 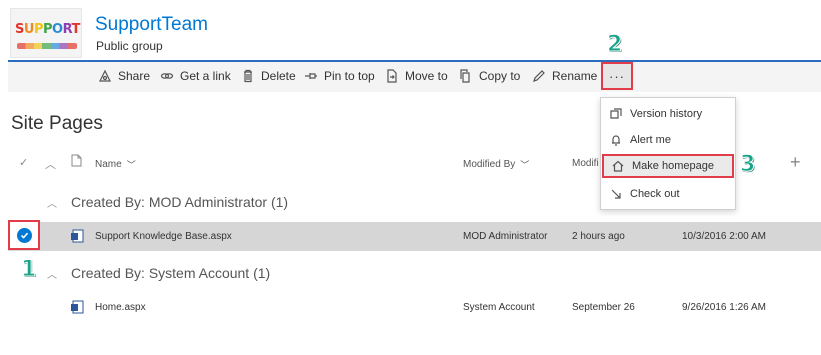 I want to click on copy-to-label: Copy to, so click(x=500, y=76).